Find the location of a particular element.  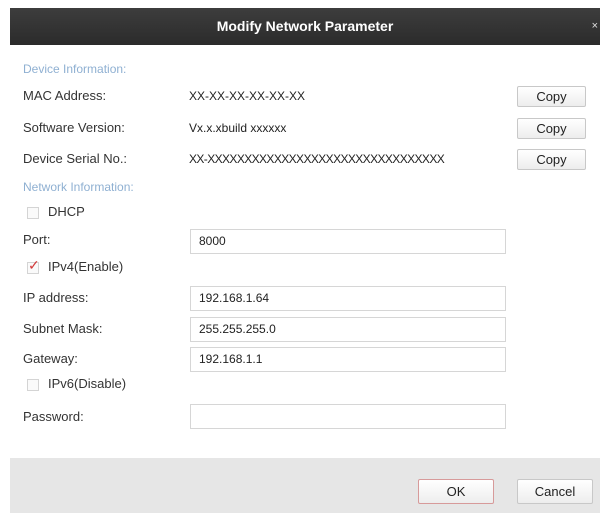

password-field is located at coordinates (348, 416).